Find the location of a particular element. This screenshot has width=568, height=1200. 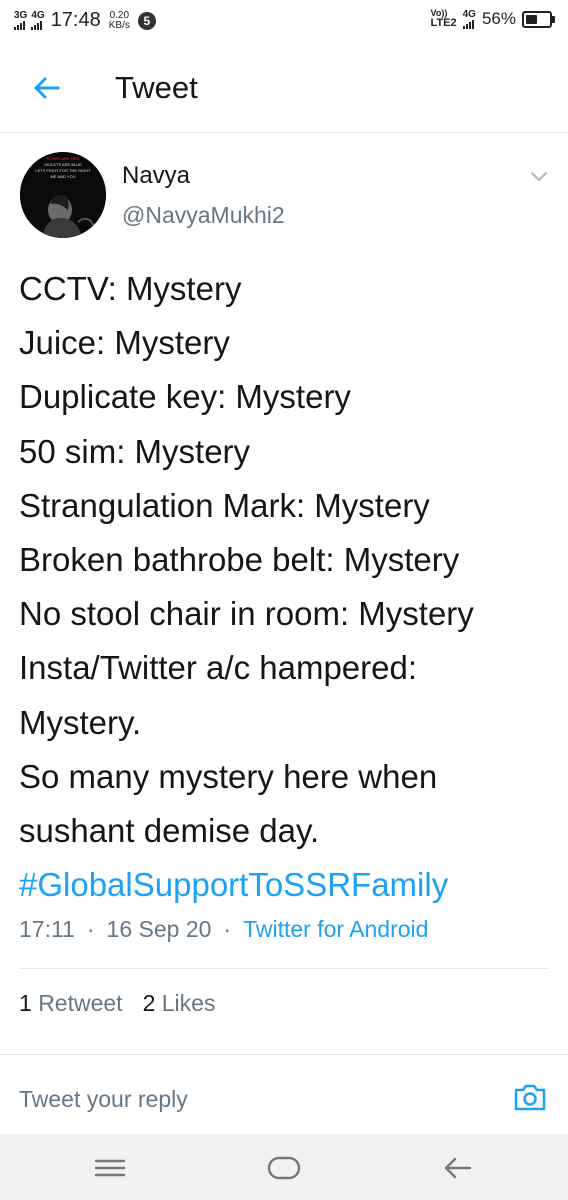

status-left: 3G 4G 17:48 0.20 KB/s 5 is located at coordinates (85, 20).